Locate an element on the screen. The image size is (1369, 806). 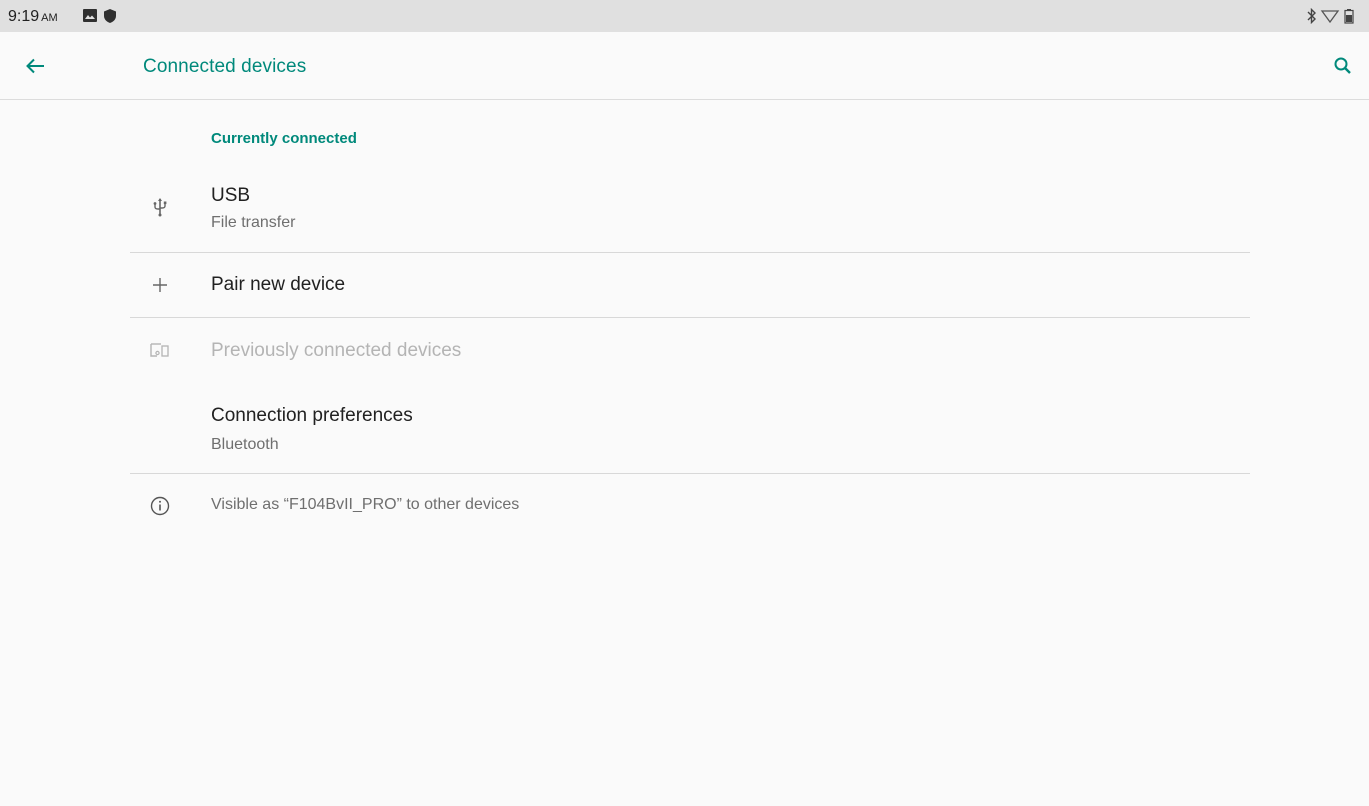
previously-connected-devices-item: Previously connected devices is located at coordinates (690, 350).